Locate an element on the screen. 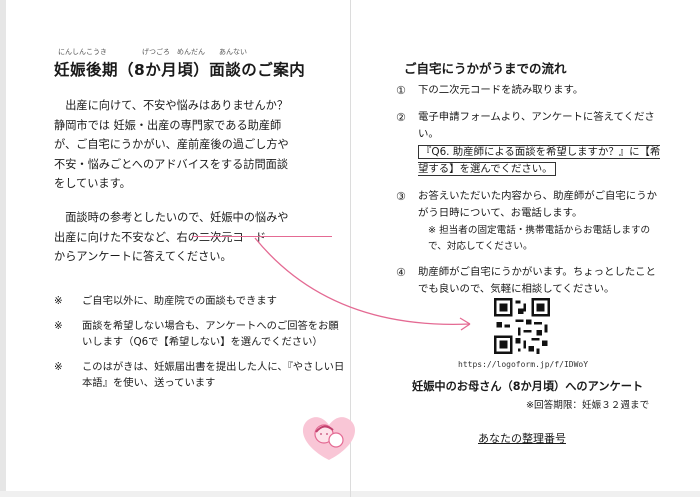  survey-deadline: ※回答期限：妊娠３２週まで is located at coordinates (588, 405).